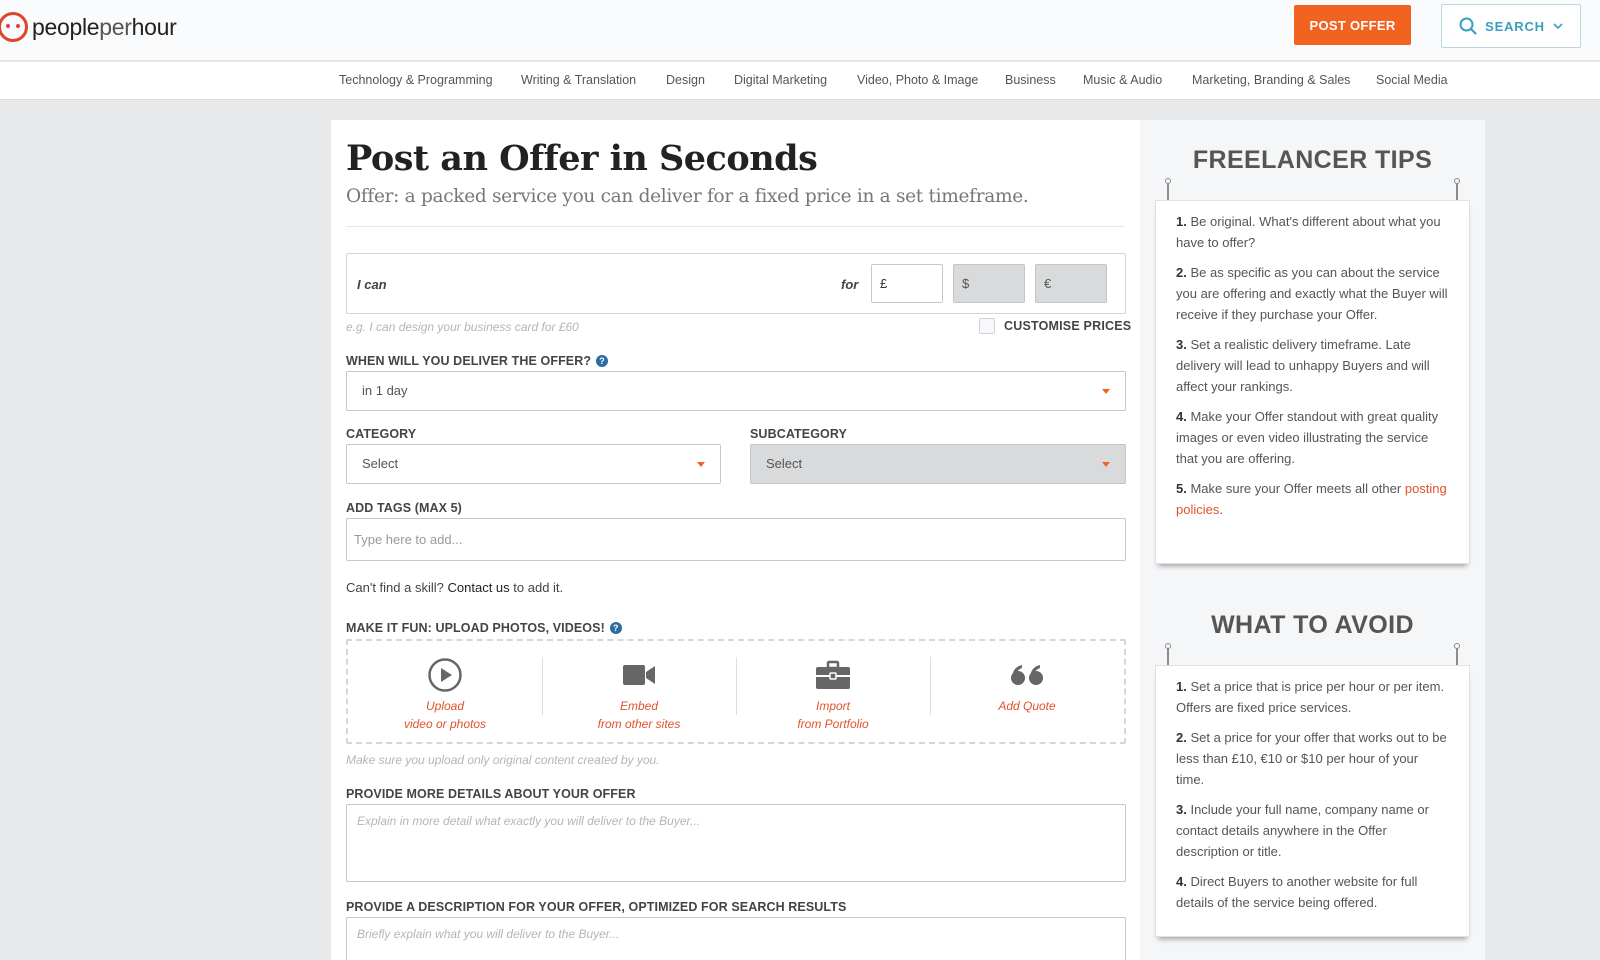 This screenshot has height=960, width=1600. I want to click on nav-writing-translation: Writing & Translation, so click(578, 80).